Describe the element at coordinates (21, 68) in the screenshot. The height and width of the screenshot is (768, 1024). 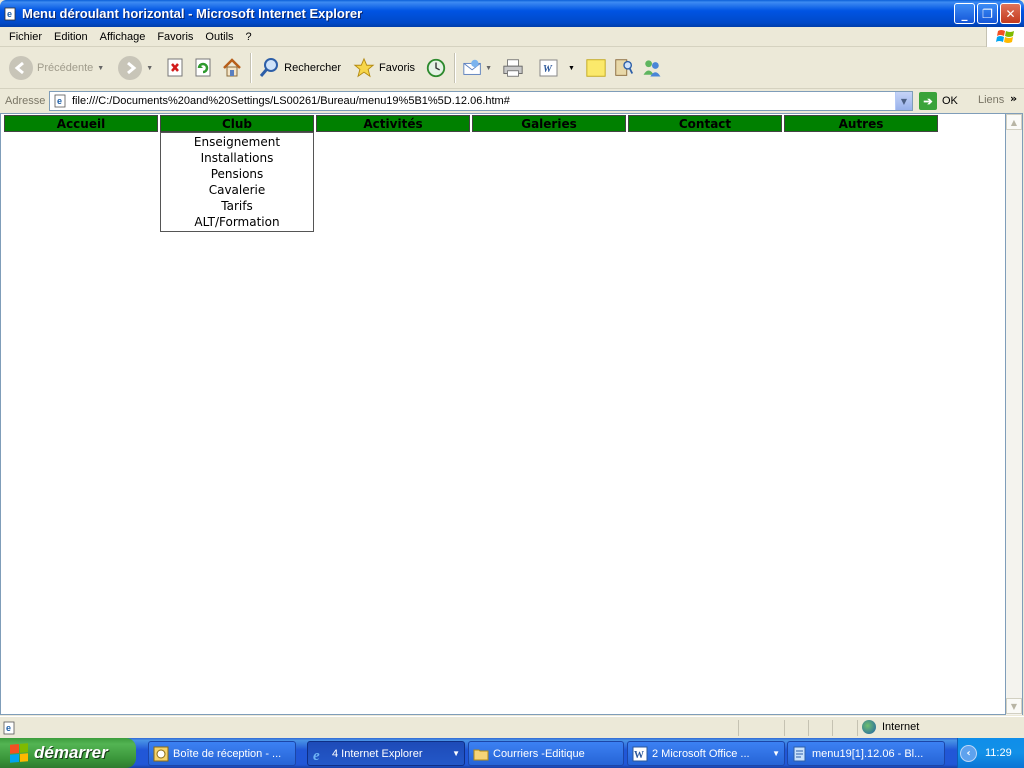
I see `back-arrow-icon` at that location.